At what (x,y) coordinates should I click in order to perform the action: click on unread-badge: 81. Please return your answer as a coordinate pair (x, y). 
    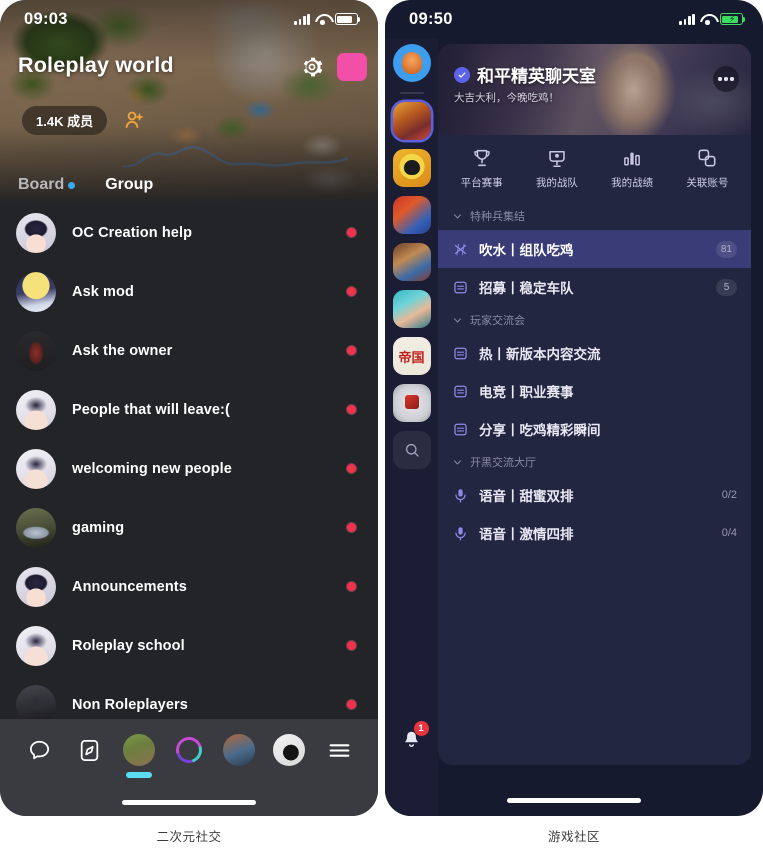
    Looking at the image, I should click on (726, 249).